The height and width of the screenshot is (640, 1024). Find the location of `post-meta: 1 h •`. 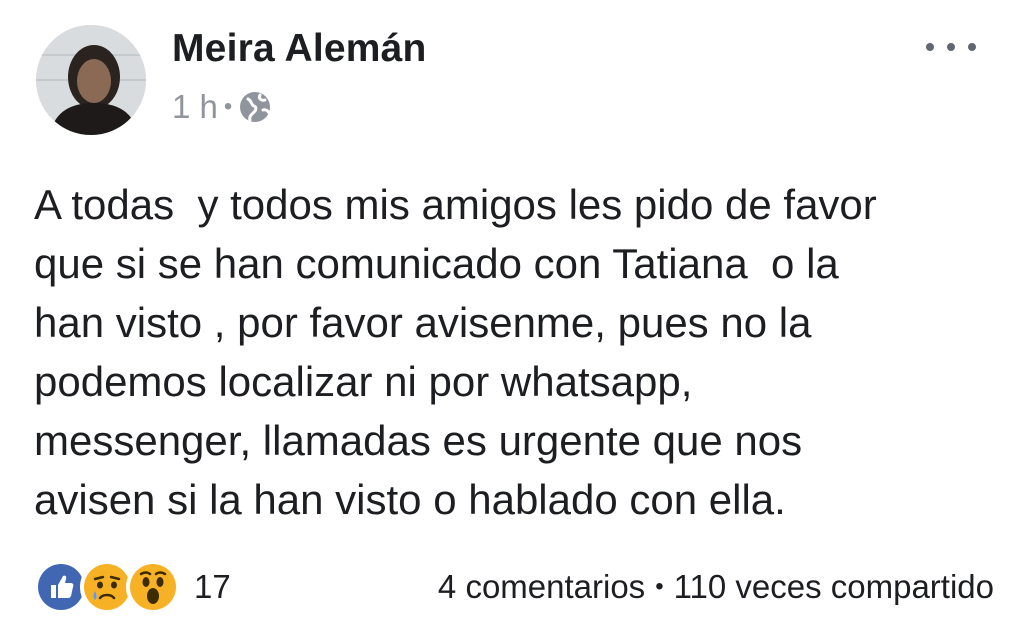

post-meta: 1 h • is located at coordinates (222, 107).